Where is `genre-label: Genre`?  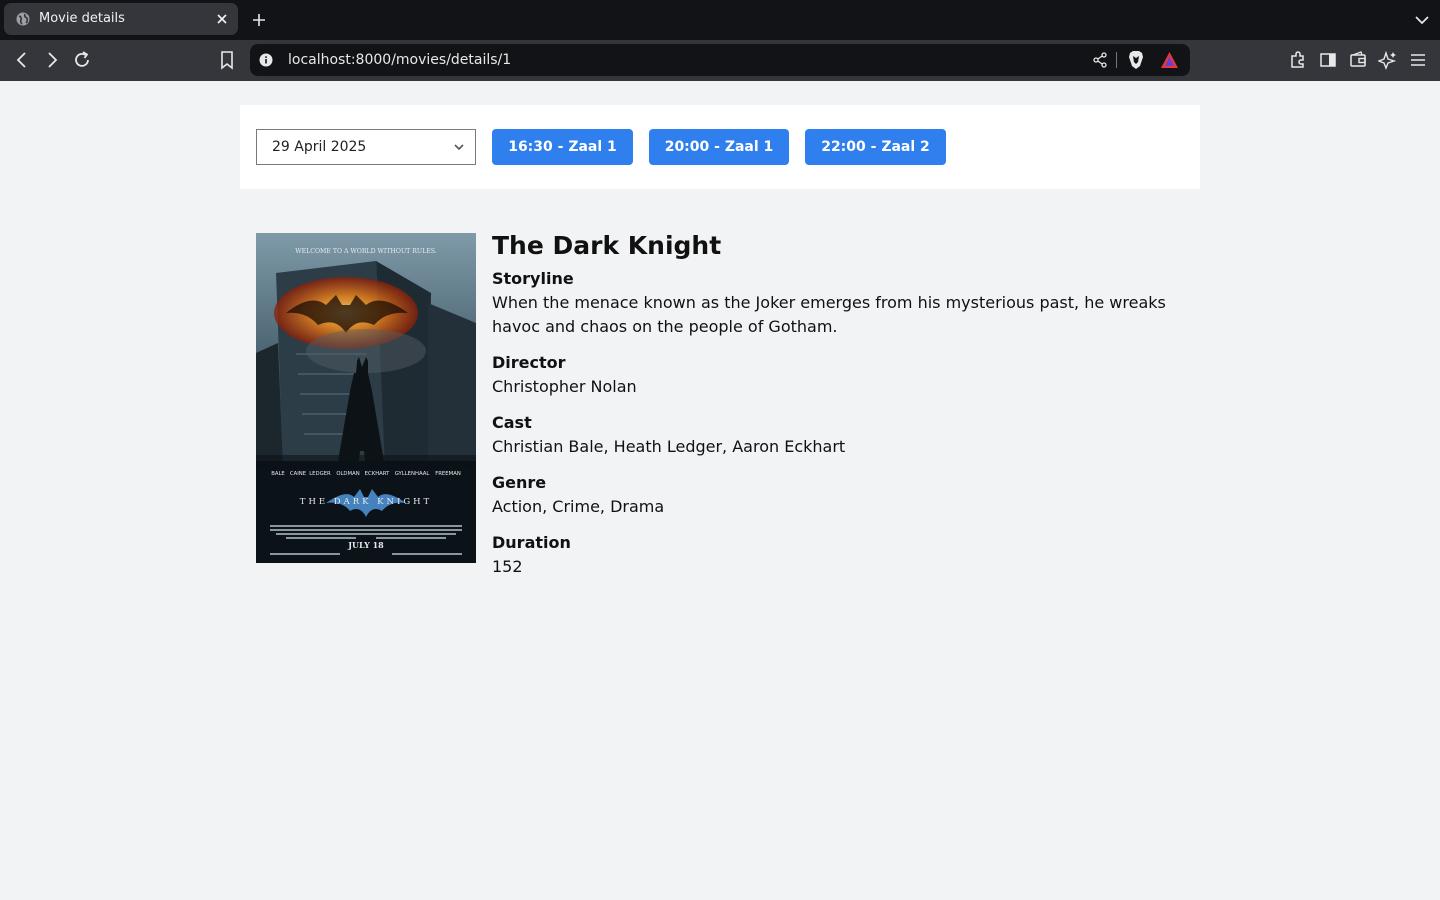 genre-label: Genre is located at coordinates (519, 482).